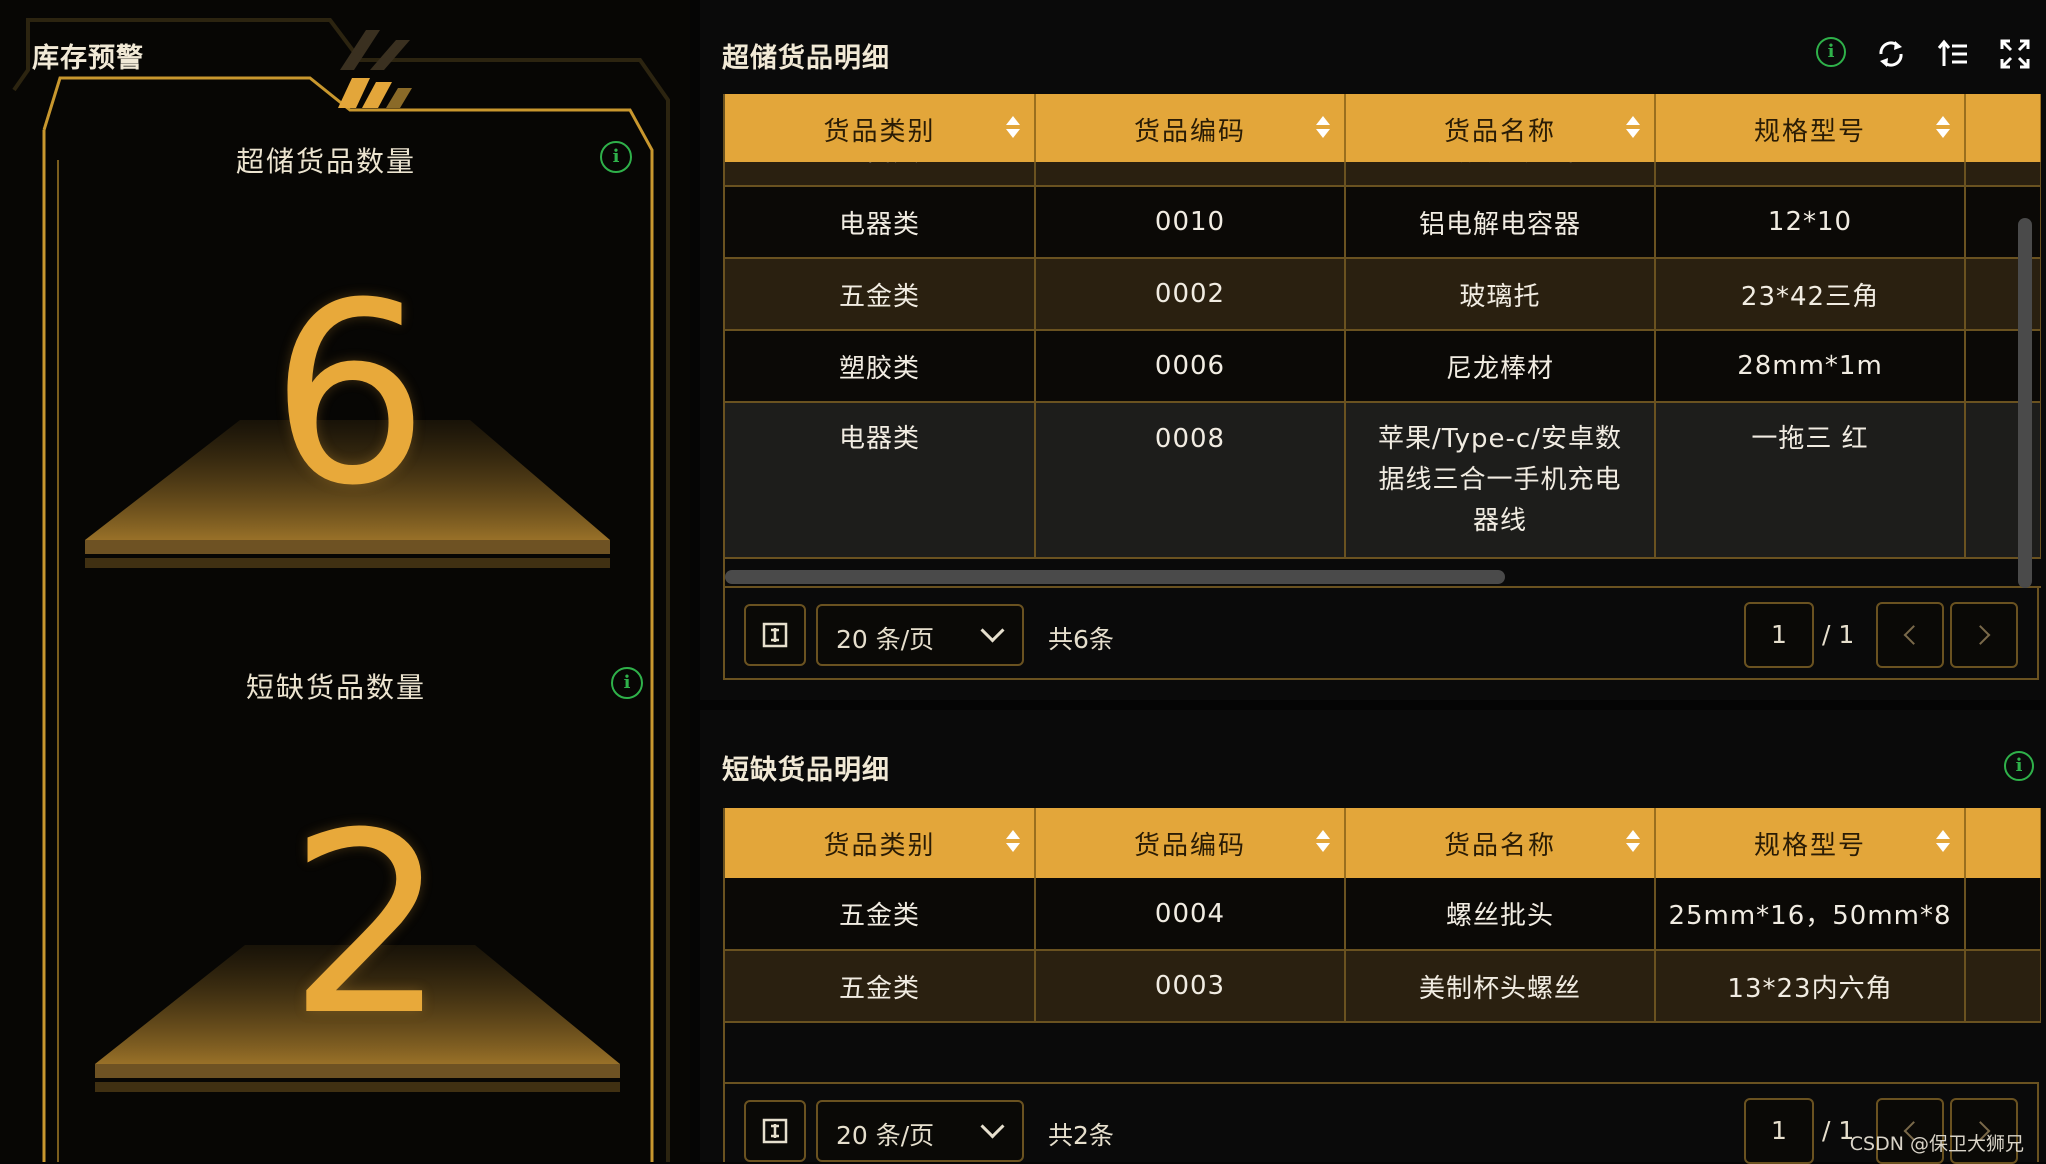 This screenshot has width=2046, height=1164. What do you see at coordinates (1838, 634) in the screenshot?
I see `page-total: / 1` at bounding box center [1838, 634].